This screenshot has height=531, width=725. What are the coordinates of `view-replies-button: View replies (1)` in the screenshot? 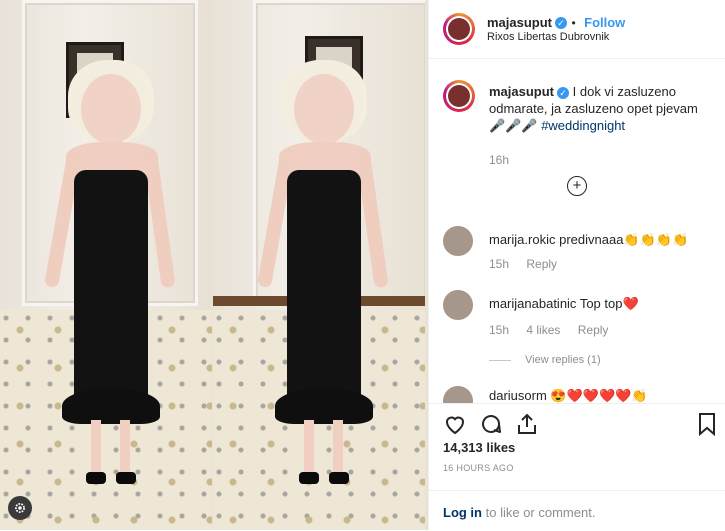 It's located at (545, 360).